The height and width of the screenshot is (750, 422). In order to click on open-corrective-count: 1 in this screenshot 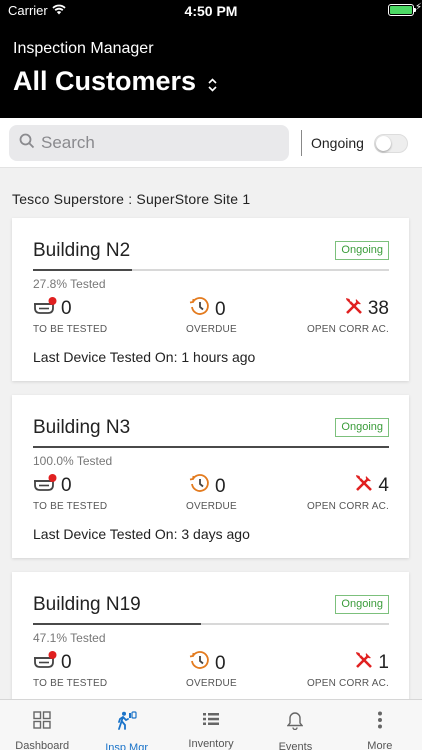, I will do `click(383, 662)`.